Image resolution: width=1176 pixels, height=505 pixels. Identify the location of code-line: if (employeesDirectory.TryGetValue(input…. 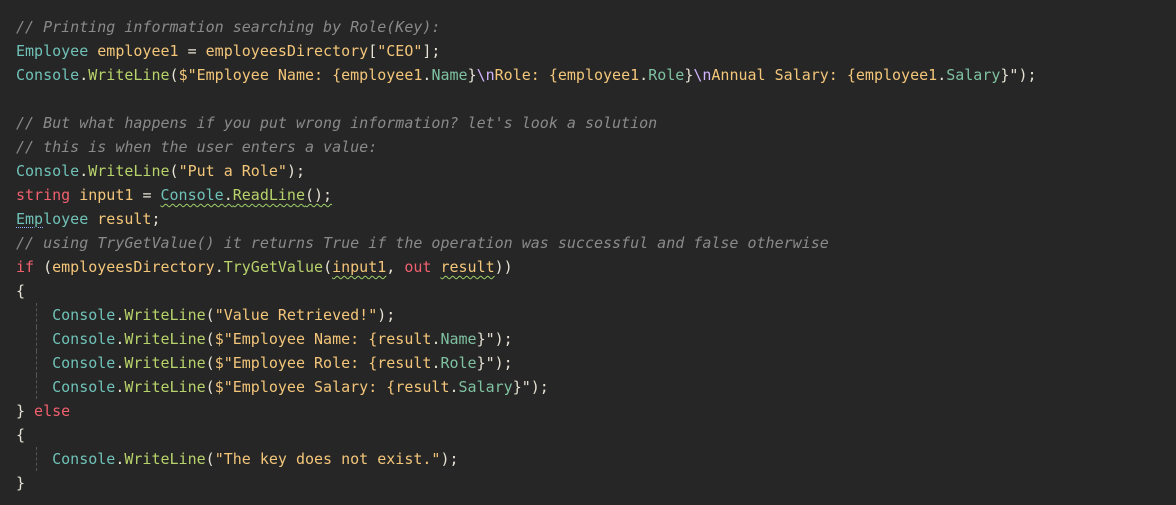
(596, 267).